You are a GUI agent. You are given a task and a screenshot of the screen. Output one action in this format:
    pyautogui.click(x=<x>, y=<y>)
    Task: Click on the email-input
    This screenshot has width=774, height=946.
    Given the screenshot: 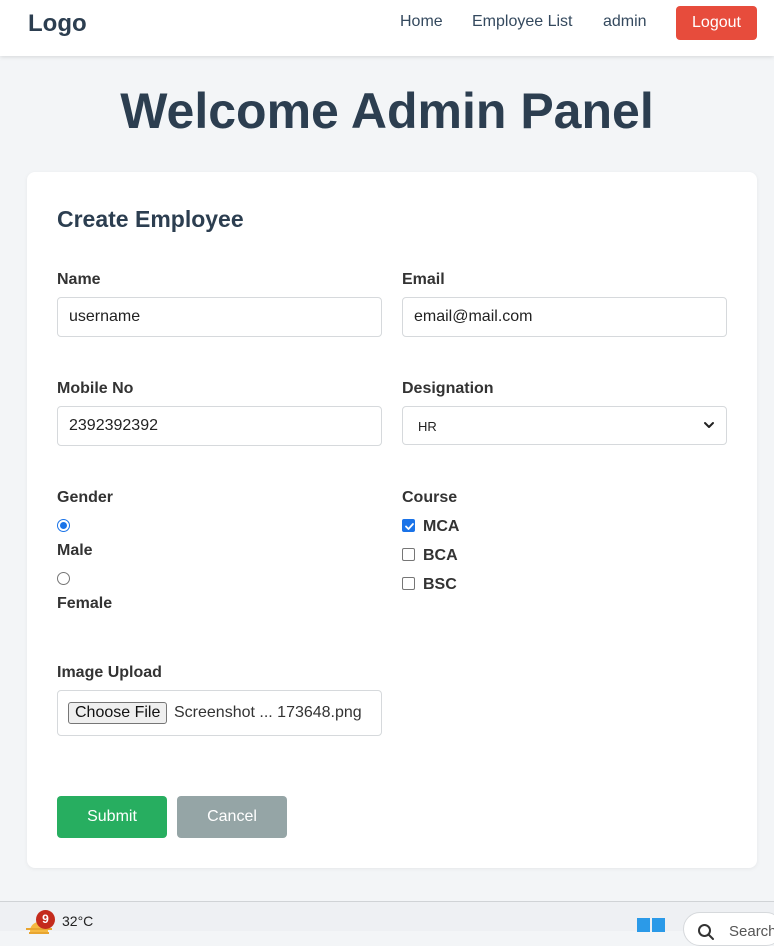 What is the action you would take?
    pyautogui.click(x=564, y=317)
    